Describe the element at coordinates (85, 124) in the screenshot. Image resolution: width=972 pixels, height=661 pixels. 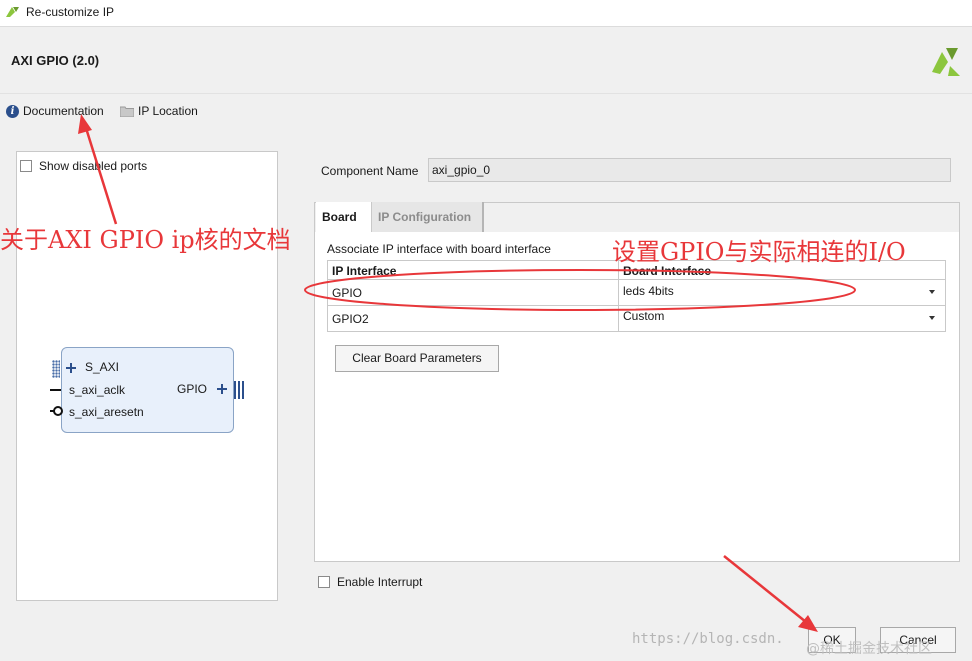
I see `annotation-arrowhead-doc` at that location.